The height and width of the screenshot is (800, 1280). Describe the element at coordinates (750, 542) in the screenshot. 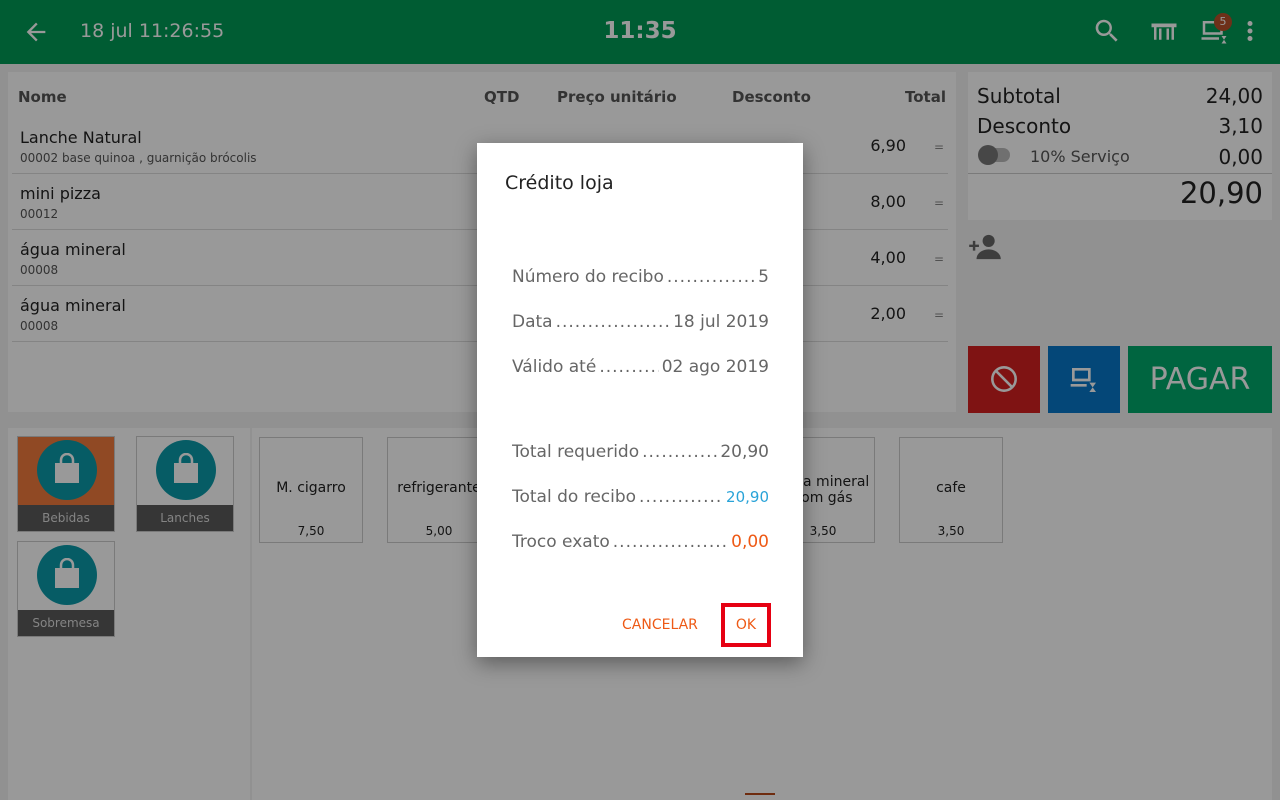

I see `exact-change-value: 0,00` at that location.